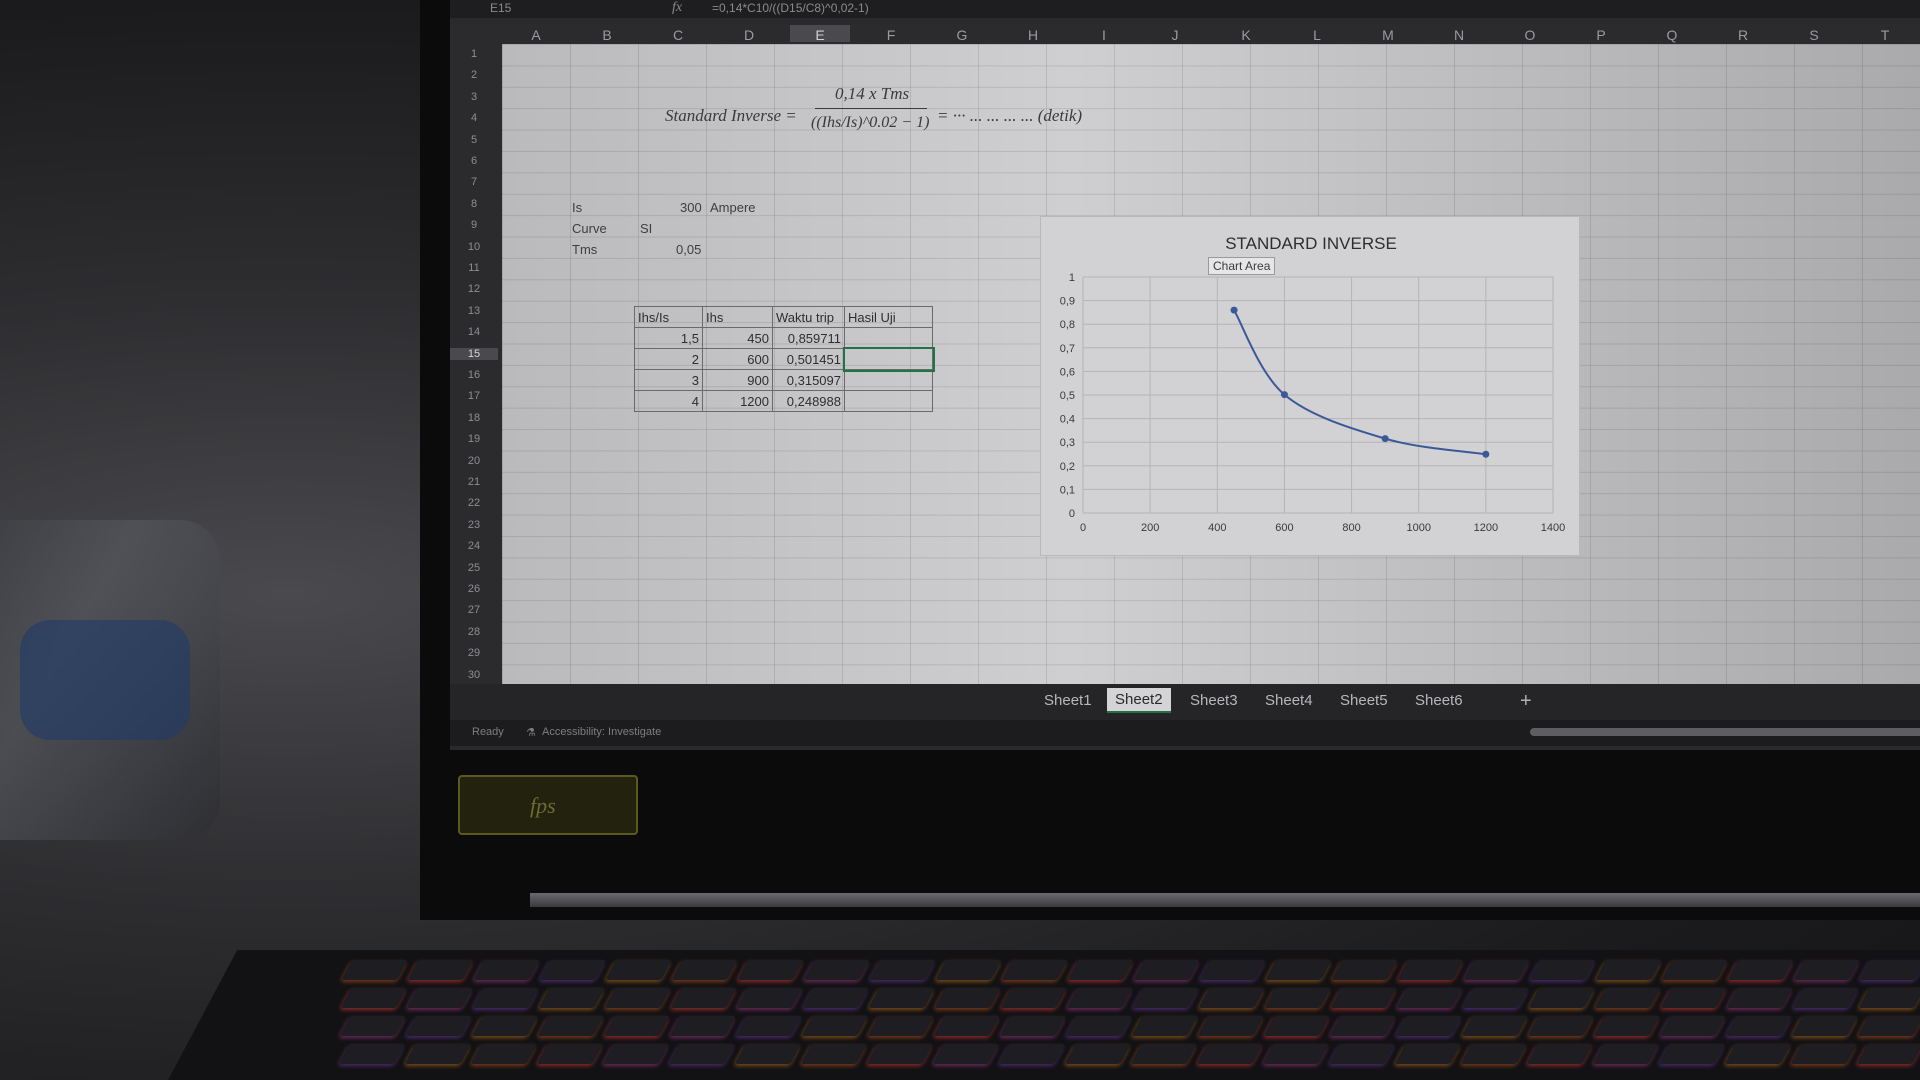 This screenshot has width=1920, height=1080. I want to click on row-header-7: 7, so click(474, 182).